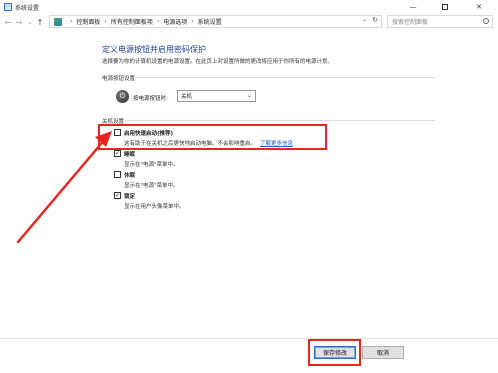 Image resolution: width=498 pixels, height=373 pixels. I want to click on cancel-button: 取消, so click(383, 352).